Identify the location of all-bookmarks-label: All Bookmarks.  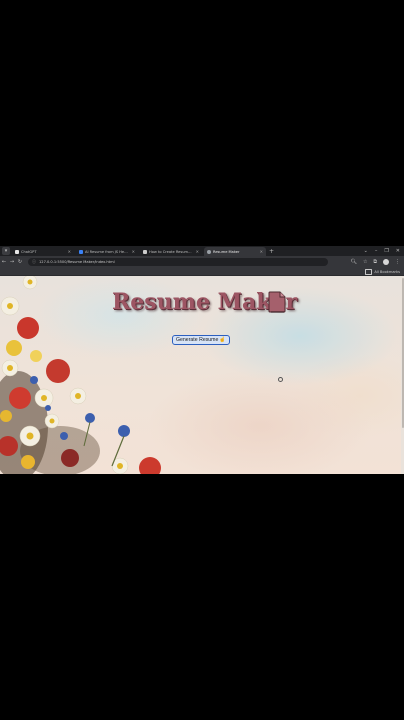
(387, 271).